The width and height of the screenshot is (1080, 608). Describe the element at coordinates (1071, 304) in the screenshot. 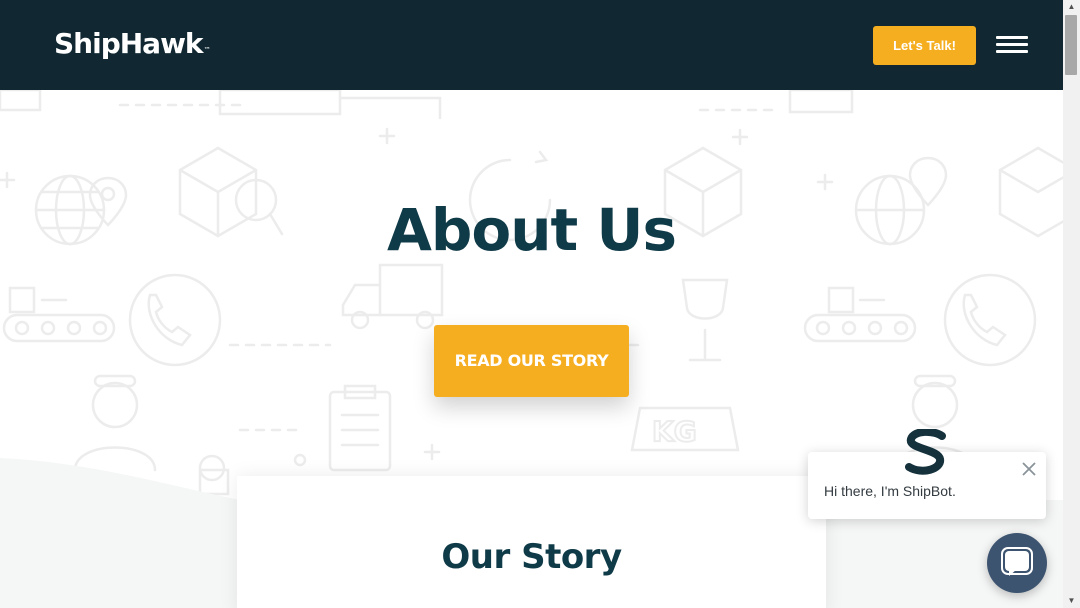

I see `page-scrollbar: ▲ ▼` at that location.